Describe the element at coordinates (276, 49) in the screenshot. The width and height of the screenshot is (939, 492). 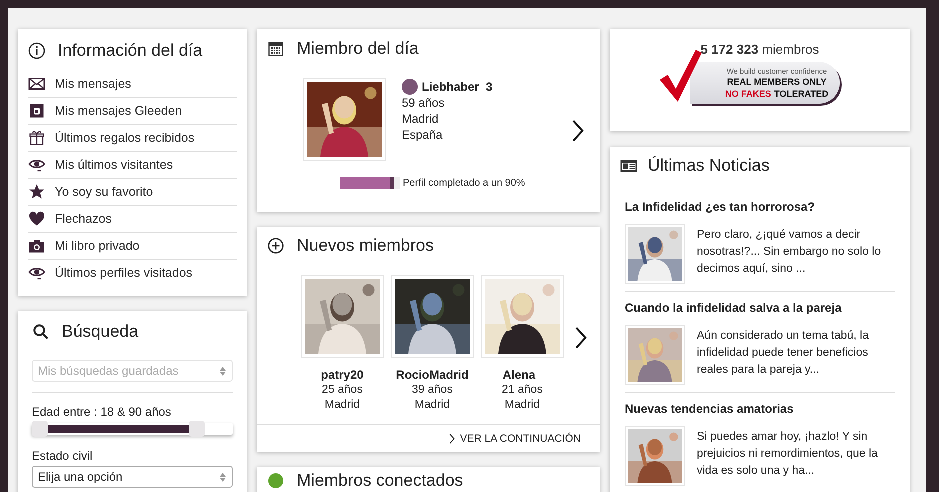
I see `calendar-icon` at that location.